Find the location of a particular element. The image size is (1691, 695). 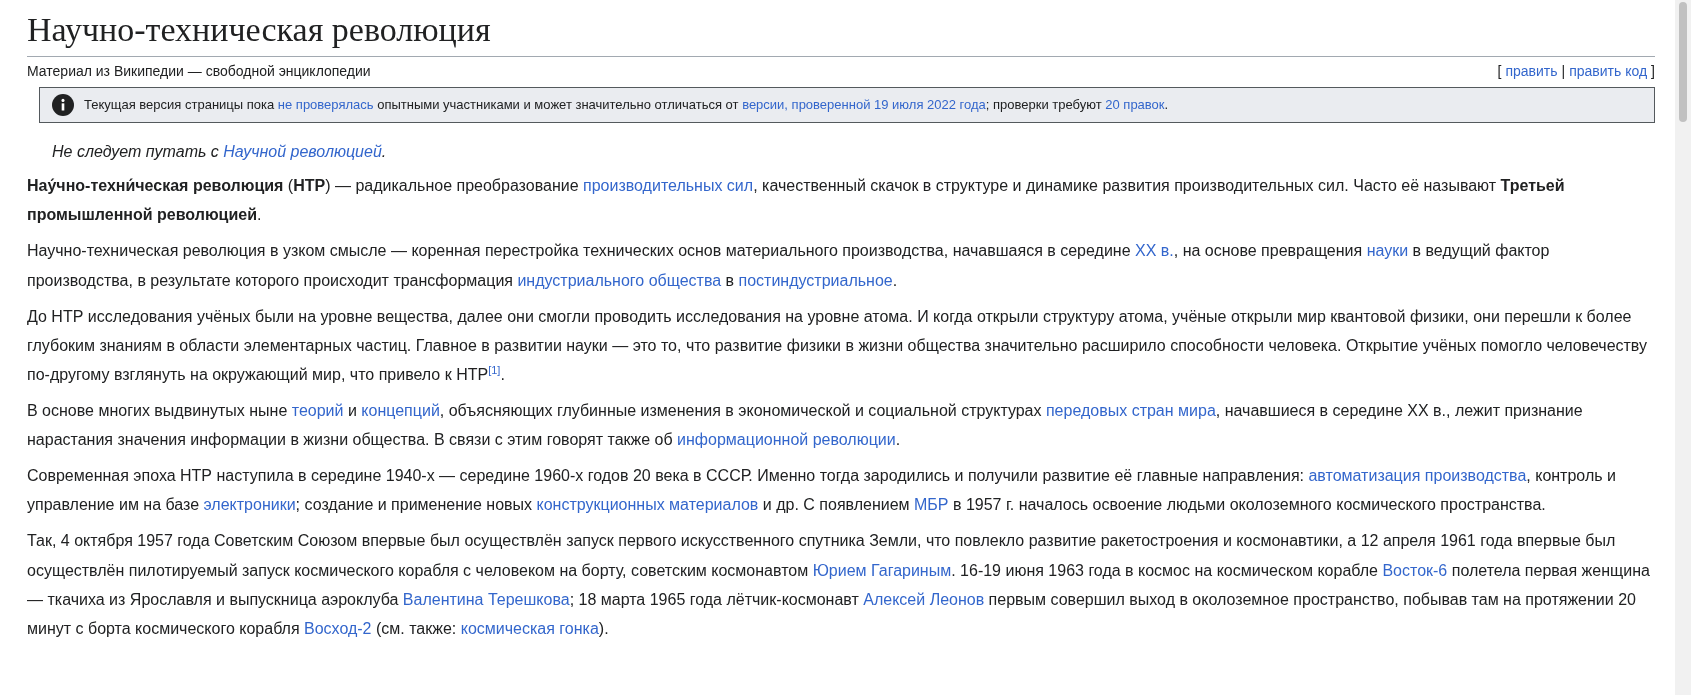

site-subtitle: Материал из Википедии — свободной энциклопедии is located at coordinates (199, 71).